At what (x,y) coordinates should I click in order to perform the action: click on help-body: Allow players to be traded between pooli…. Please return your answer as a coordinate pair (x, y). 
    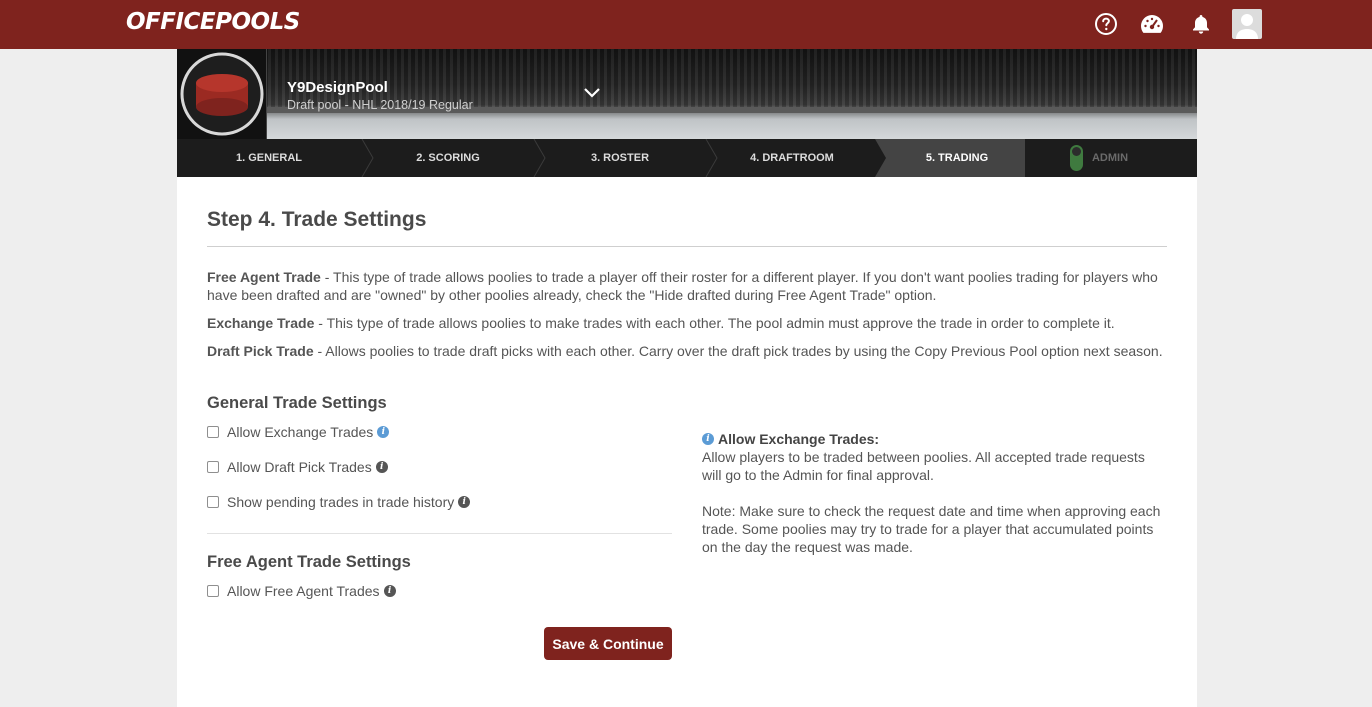
    Looking at the image, I should click on (923, 466).